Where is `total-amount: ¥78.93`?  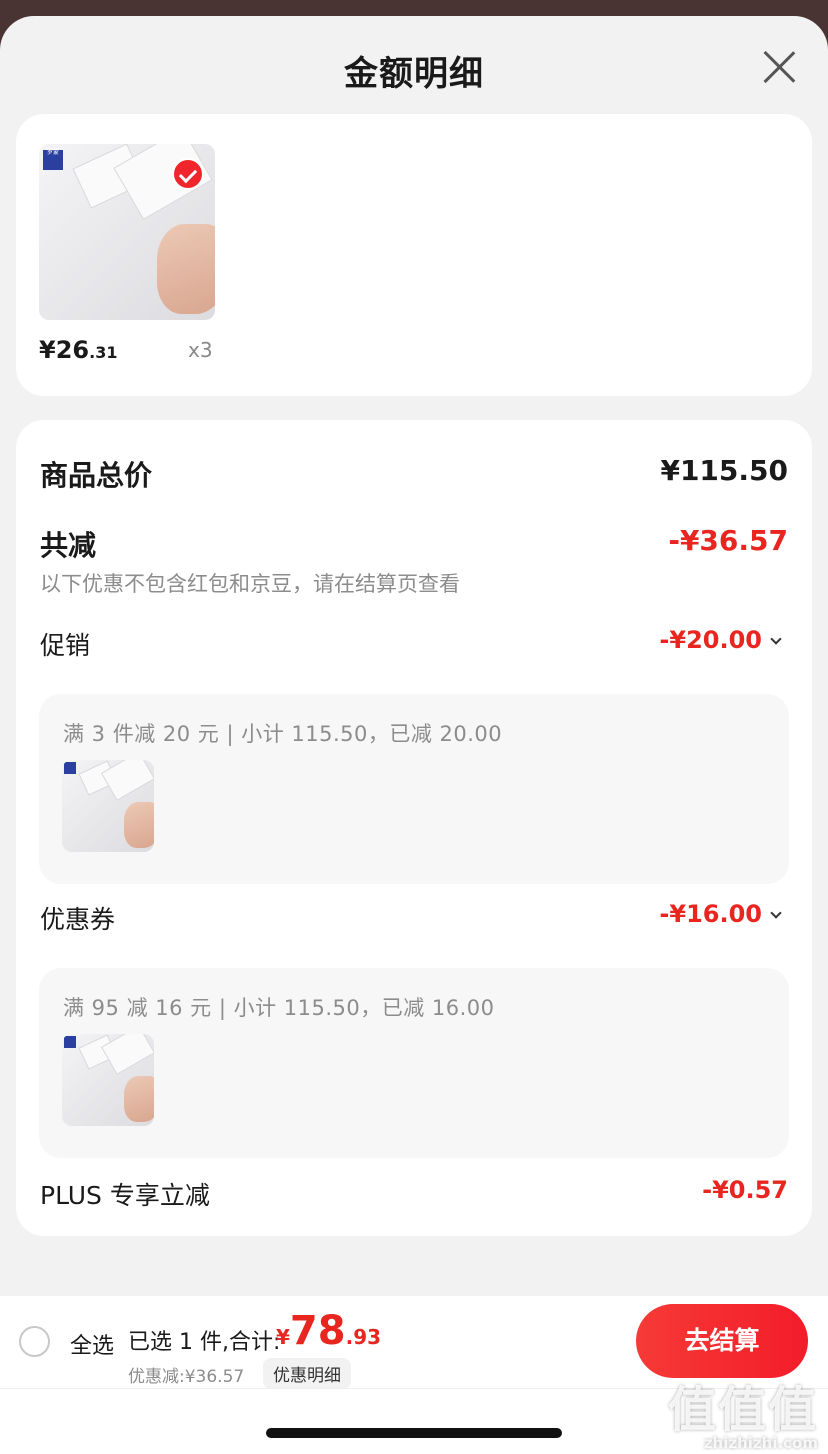 total-amount: ¥78.93 is located at coordinates (329, 1331).